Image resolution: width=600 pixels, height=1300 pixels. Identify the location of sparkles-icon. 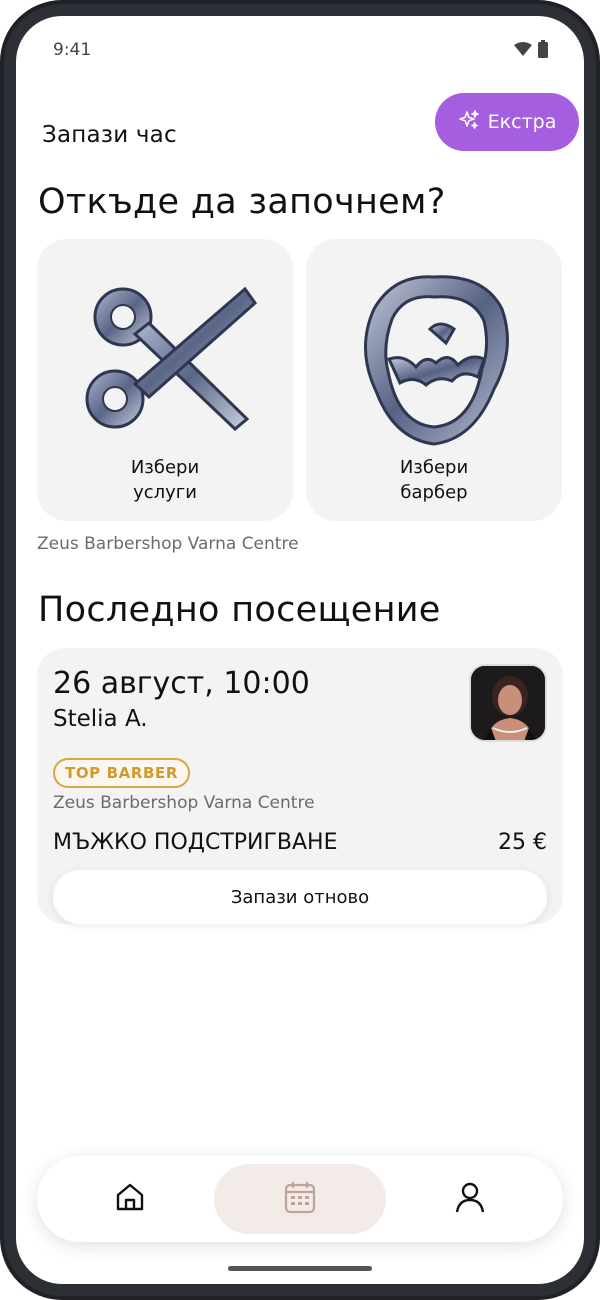
(469, 122).